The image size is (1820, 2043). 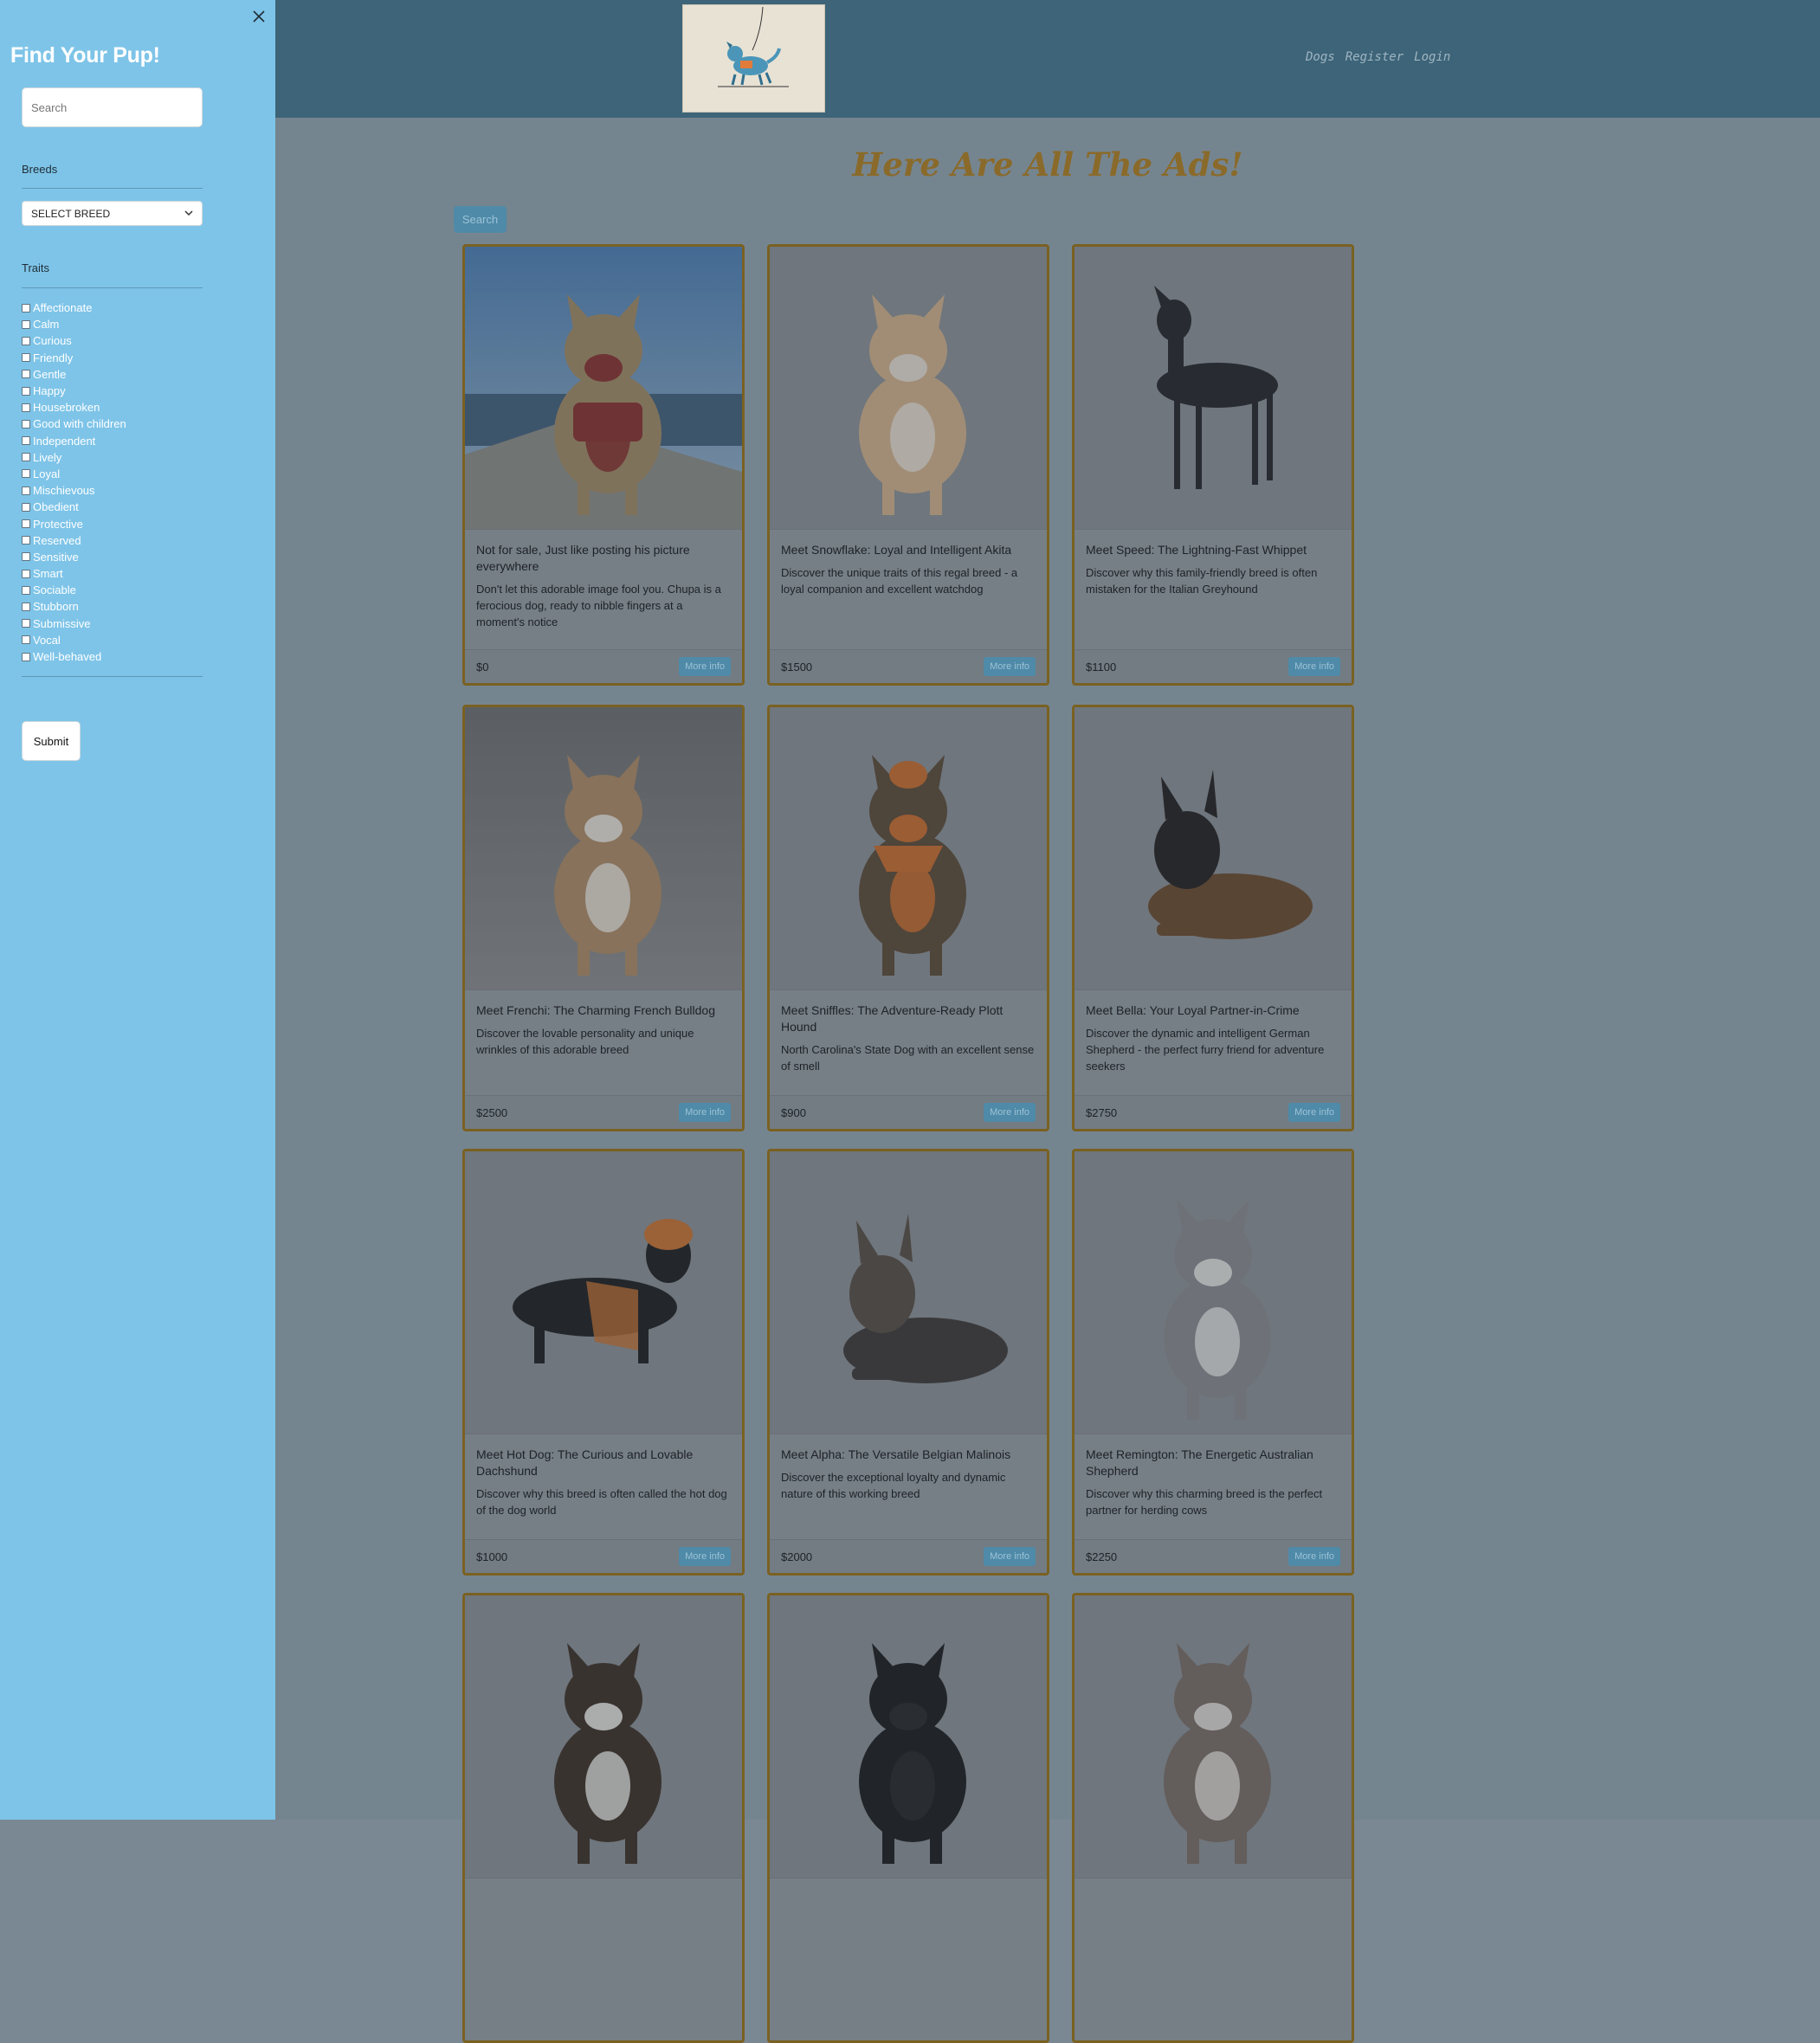 What do you see at coordinates (603, 1112) in the screenshot?
I see `ad-card-footer: $2500 More info` at bounding box center [603, 1112].